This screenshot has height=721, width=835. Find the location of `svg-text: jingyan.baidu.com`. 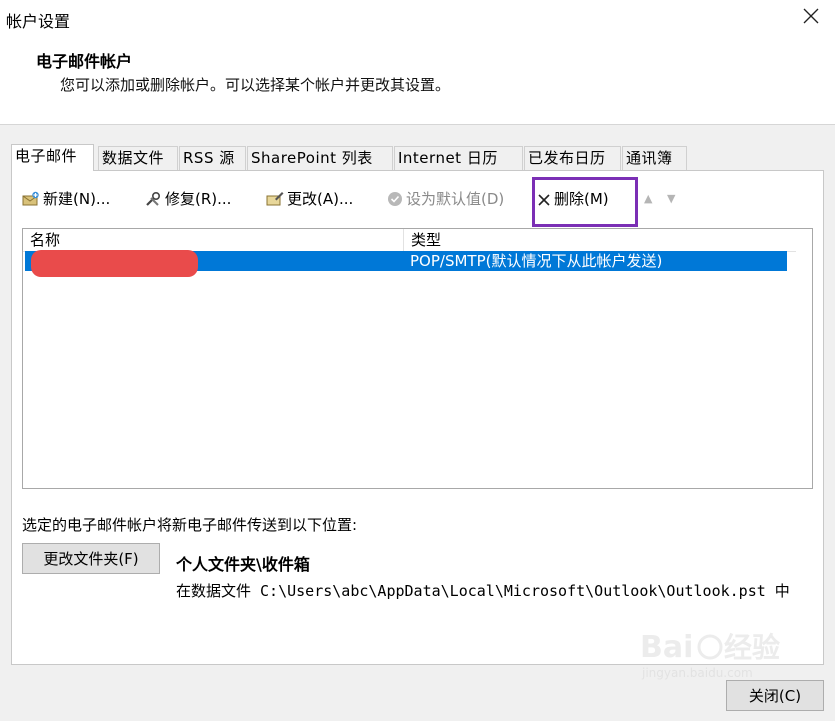

svg-text: jingyan.baidu.com is located at coordinates (697, 673).